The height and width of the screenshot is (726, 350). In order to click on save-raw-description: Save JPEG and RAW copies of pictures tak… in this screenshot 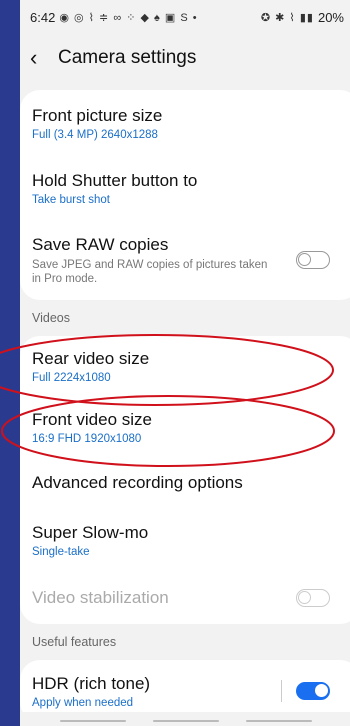, I will do `click(150, 271)`.